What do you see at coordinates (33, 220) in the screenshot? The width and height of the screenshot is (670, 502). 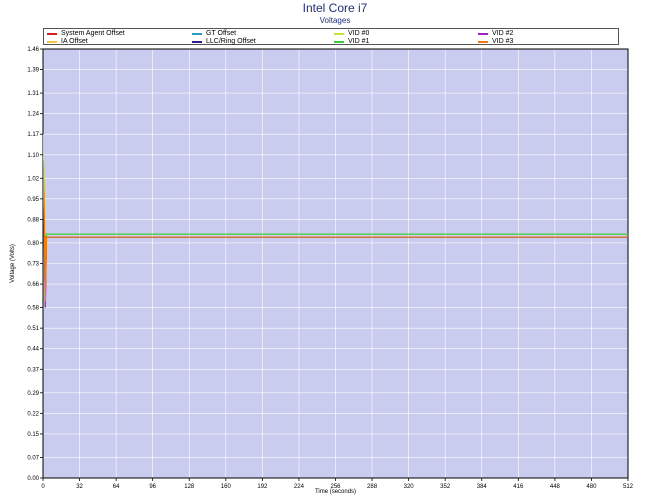 I see `y-tick-label: 0.88` at bounding box center [33, 220].